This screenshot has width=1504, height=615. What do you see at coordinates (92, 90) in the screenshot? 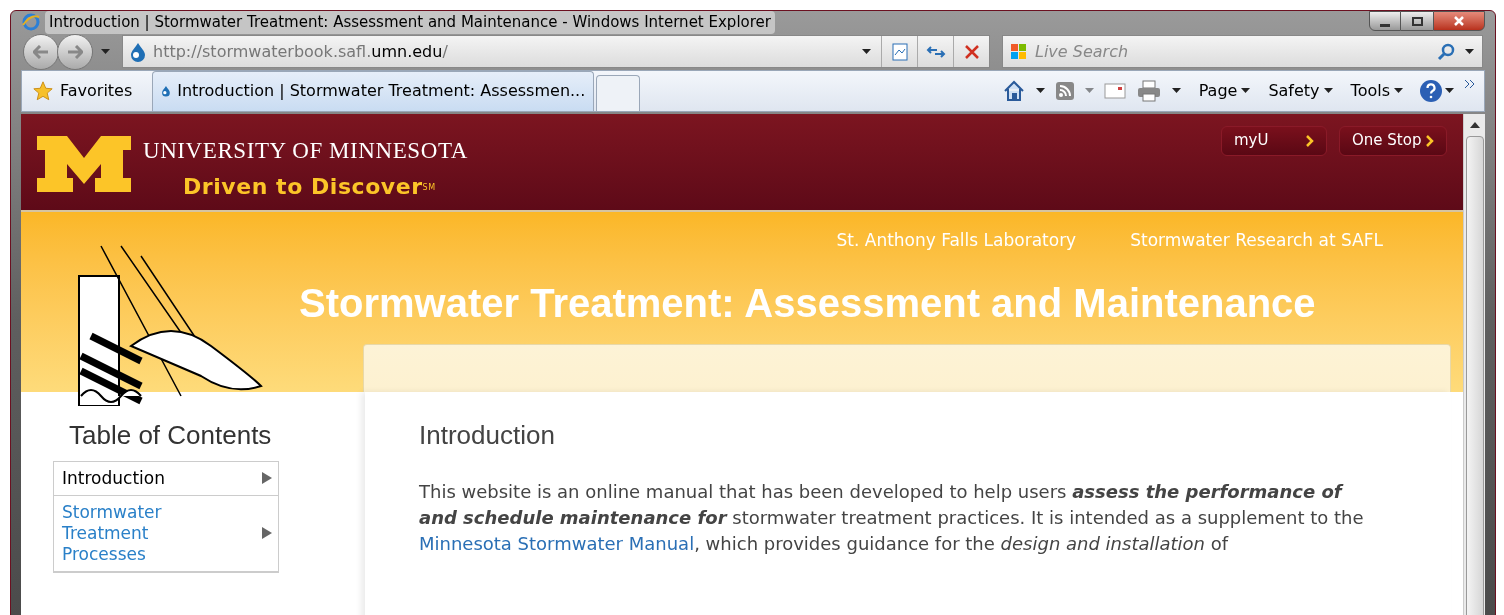
I see `favorites-button: Favorites` at bounding box center [92, 90].